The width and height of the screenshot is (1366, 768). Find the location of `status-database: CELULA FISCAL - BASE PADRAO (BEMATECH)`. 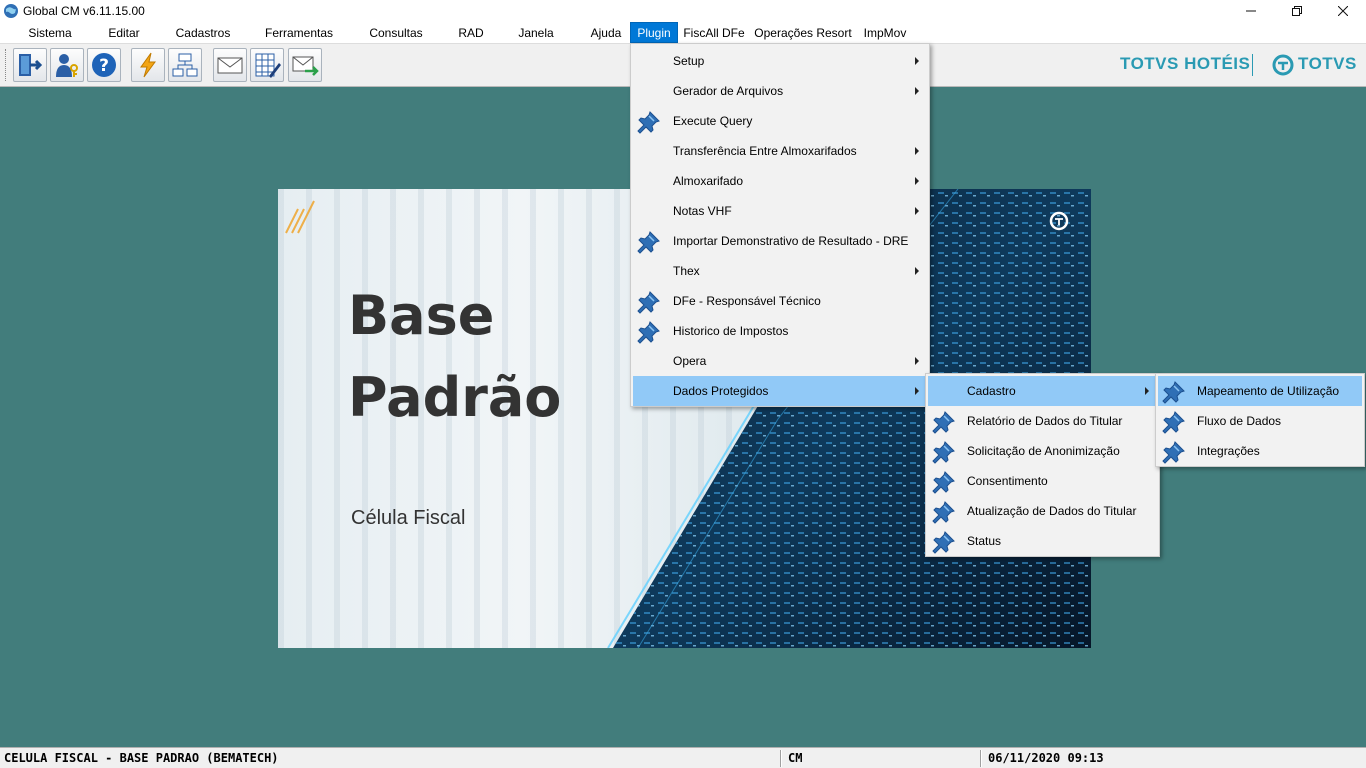

status-database: CELULA FISCAL - BASE PADRAO (BEMATECH) is located at coordinates (141, 758).